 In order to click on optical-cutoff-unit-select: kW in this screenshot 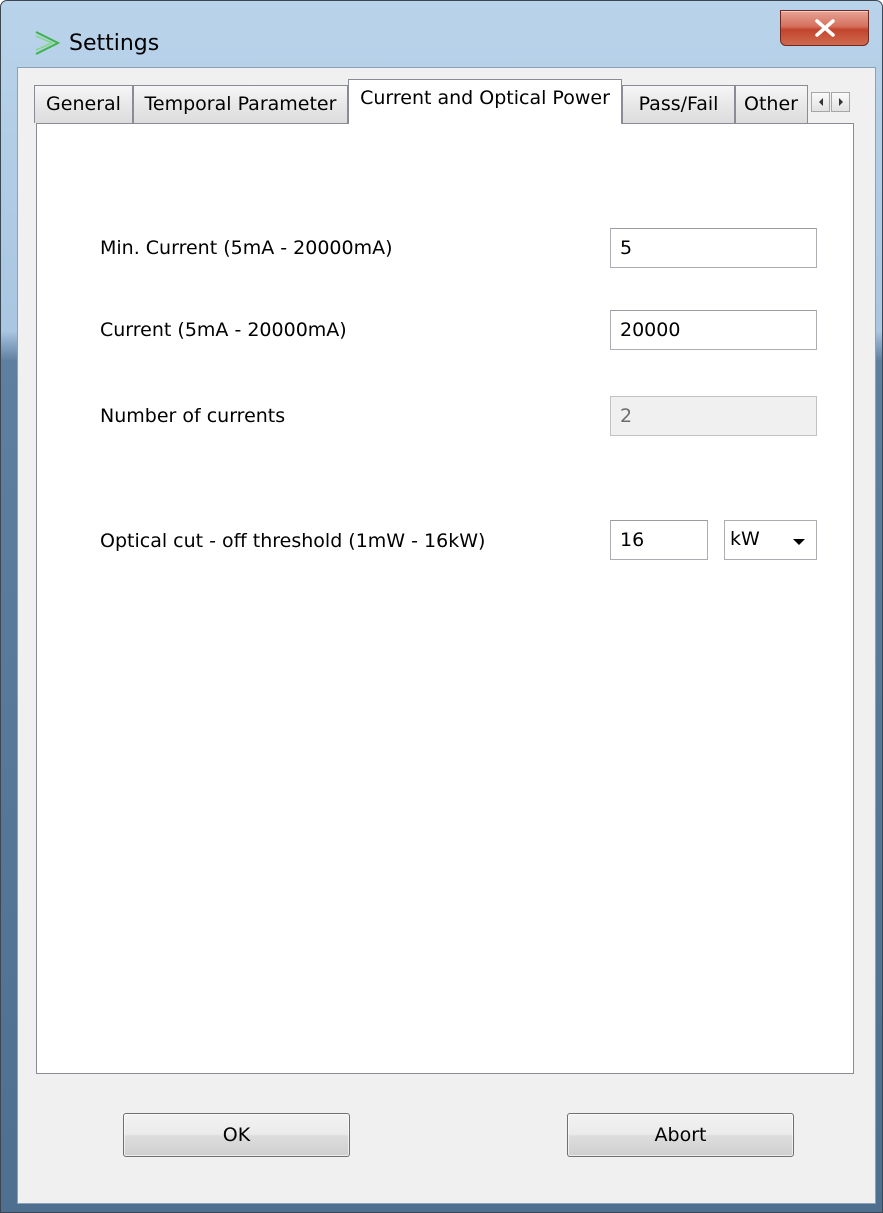, I will do `click(770, 540)`.